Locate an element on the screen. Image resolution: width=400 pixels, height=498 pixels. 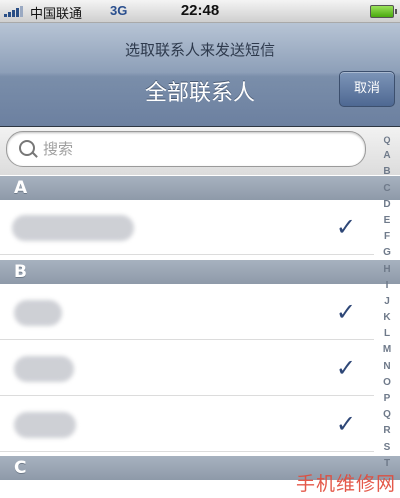
index-letter: G is located at coordinates (387, 253).